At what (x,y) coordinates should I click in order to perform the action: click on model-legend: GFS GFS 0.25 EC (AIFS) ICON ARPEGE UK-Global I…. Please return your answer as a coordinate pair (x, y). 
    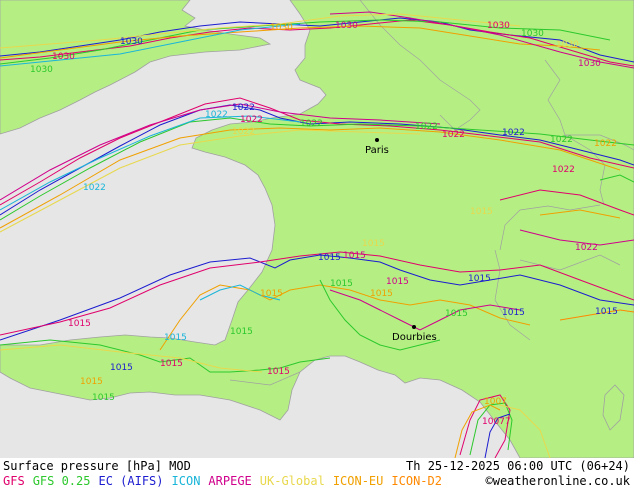
    Looking at the image, I should click on (226, 481).